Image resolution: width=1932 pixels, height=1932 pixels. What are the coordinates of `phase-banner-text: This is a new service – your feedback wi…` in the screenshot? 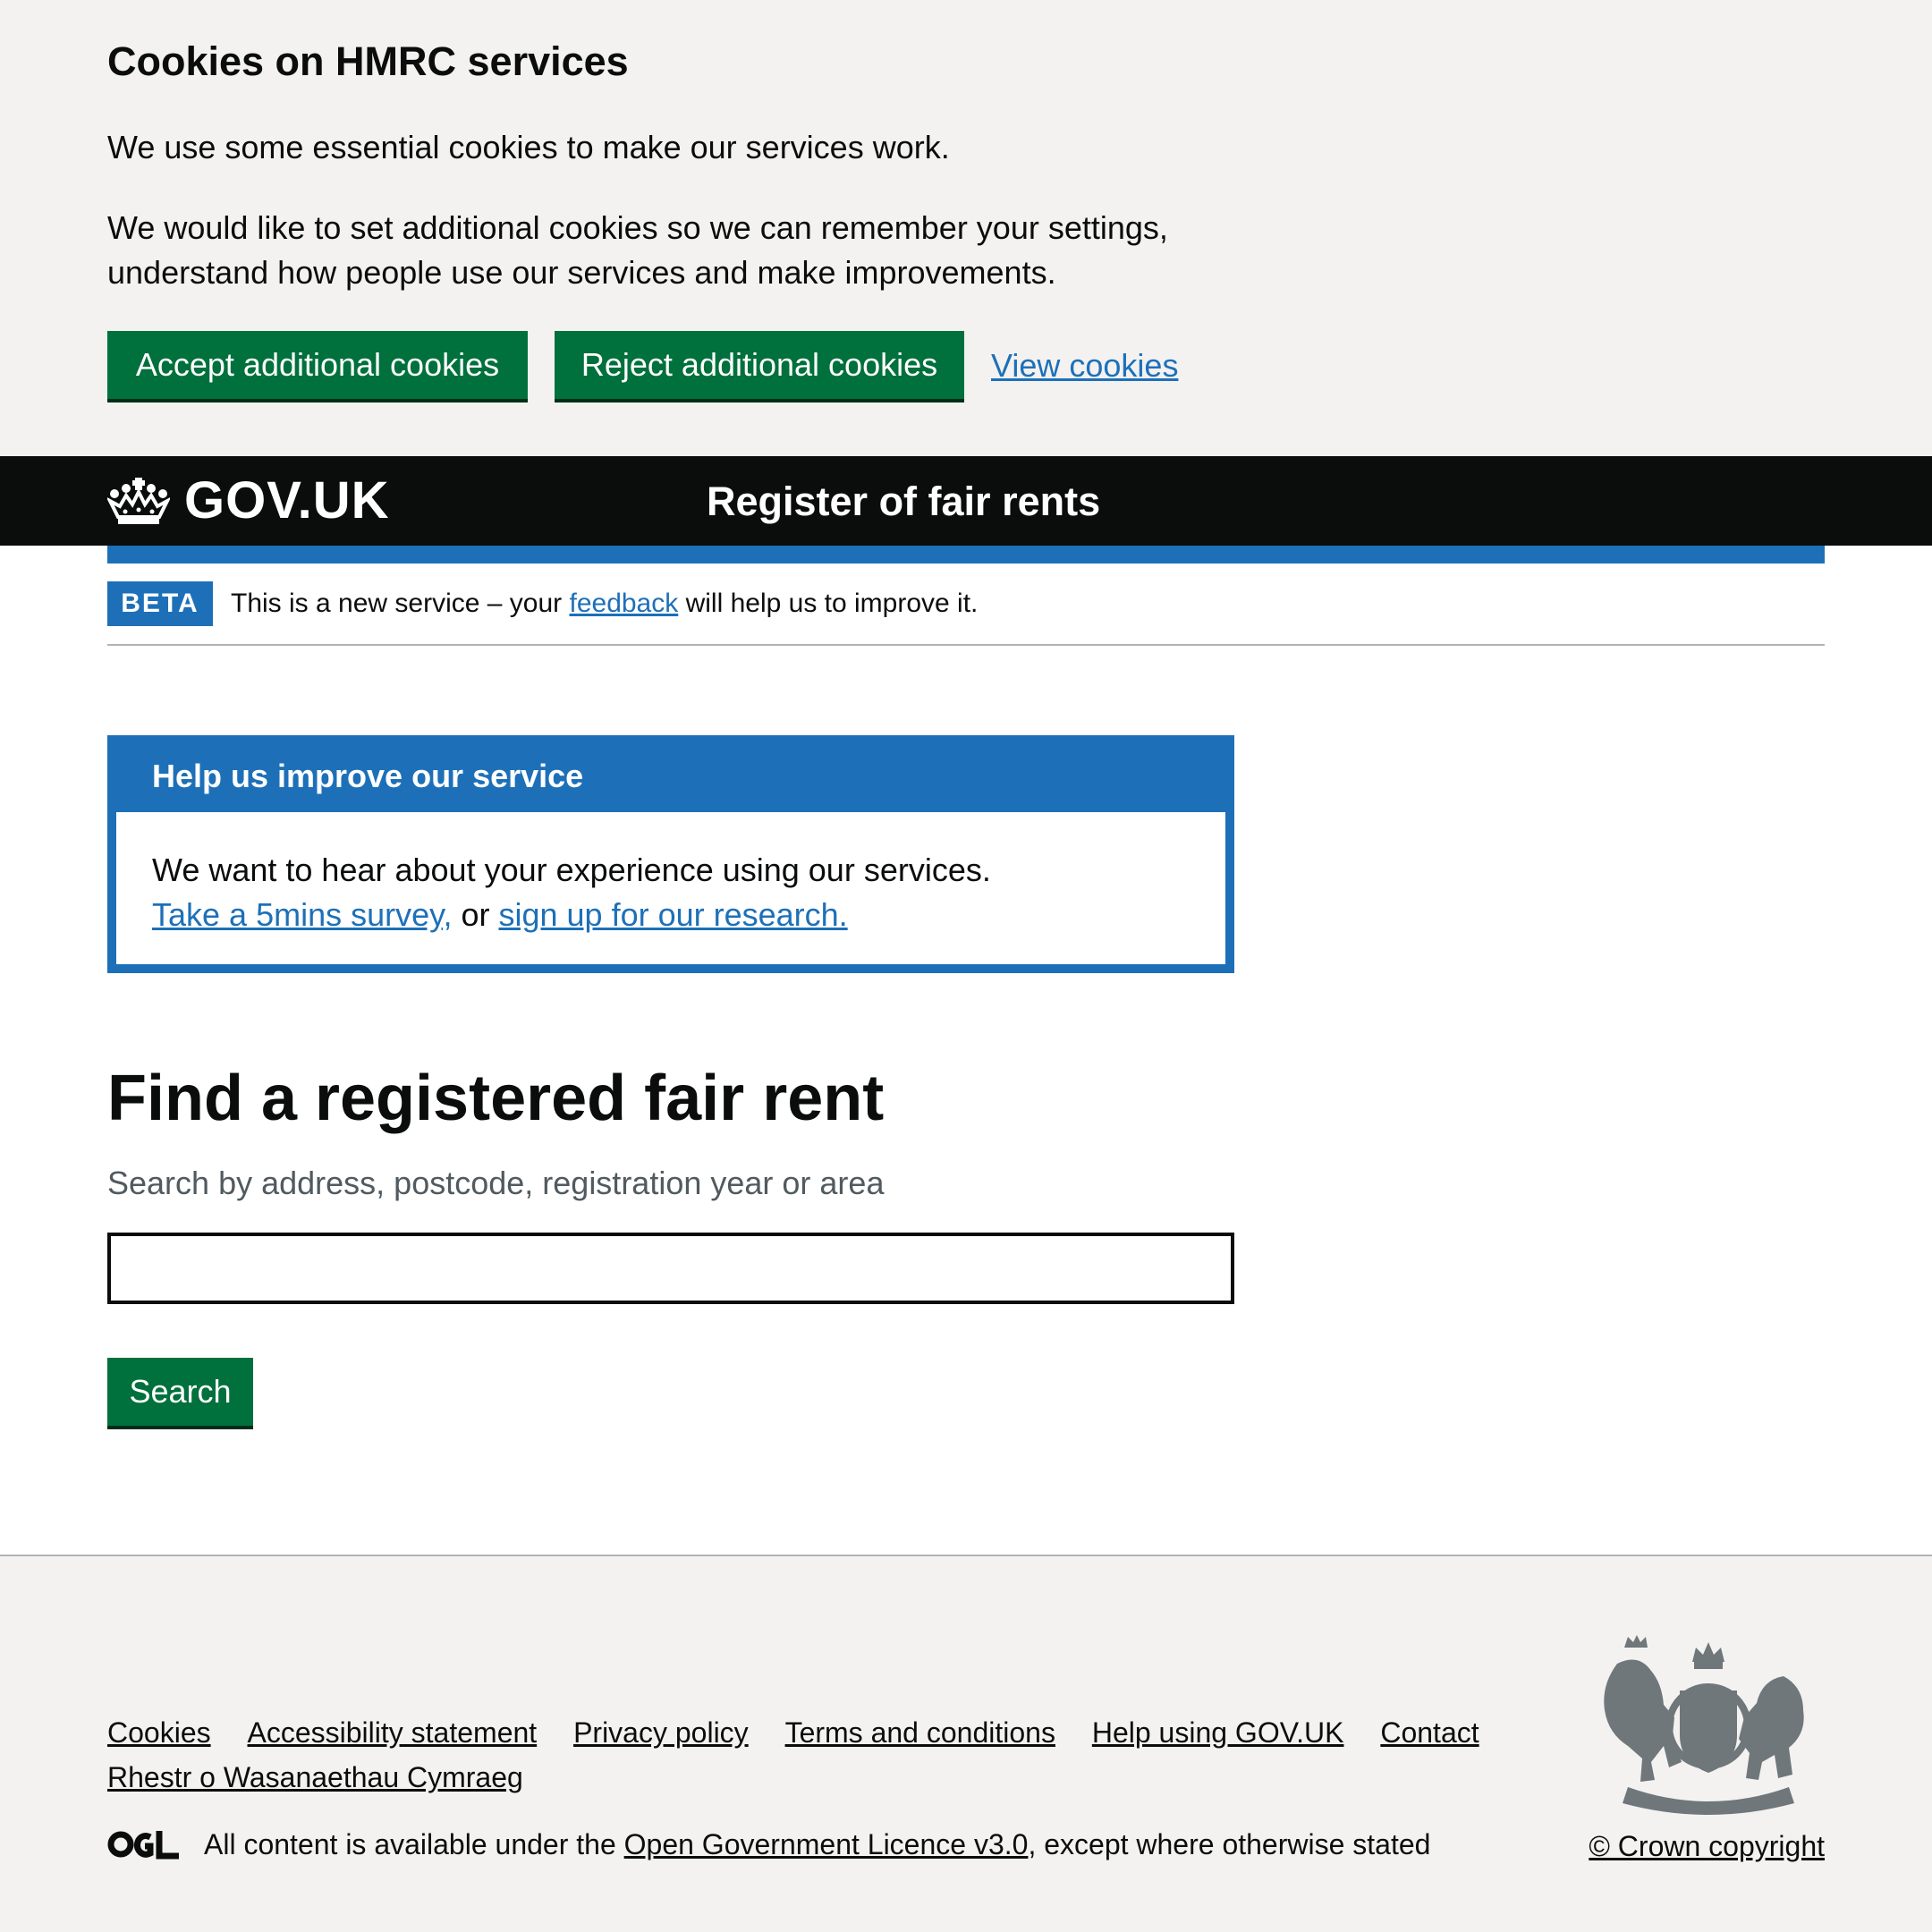 It's located at (604, 604).